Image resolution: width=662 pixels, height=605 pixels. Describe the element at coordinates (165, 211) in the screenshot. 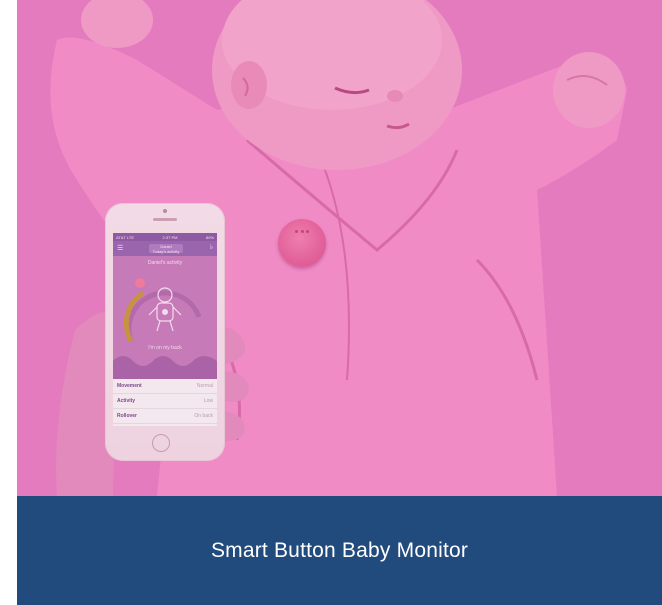

I see `camera-icon` at that location.